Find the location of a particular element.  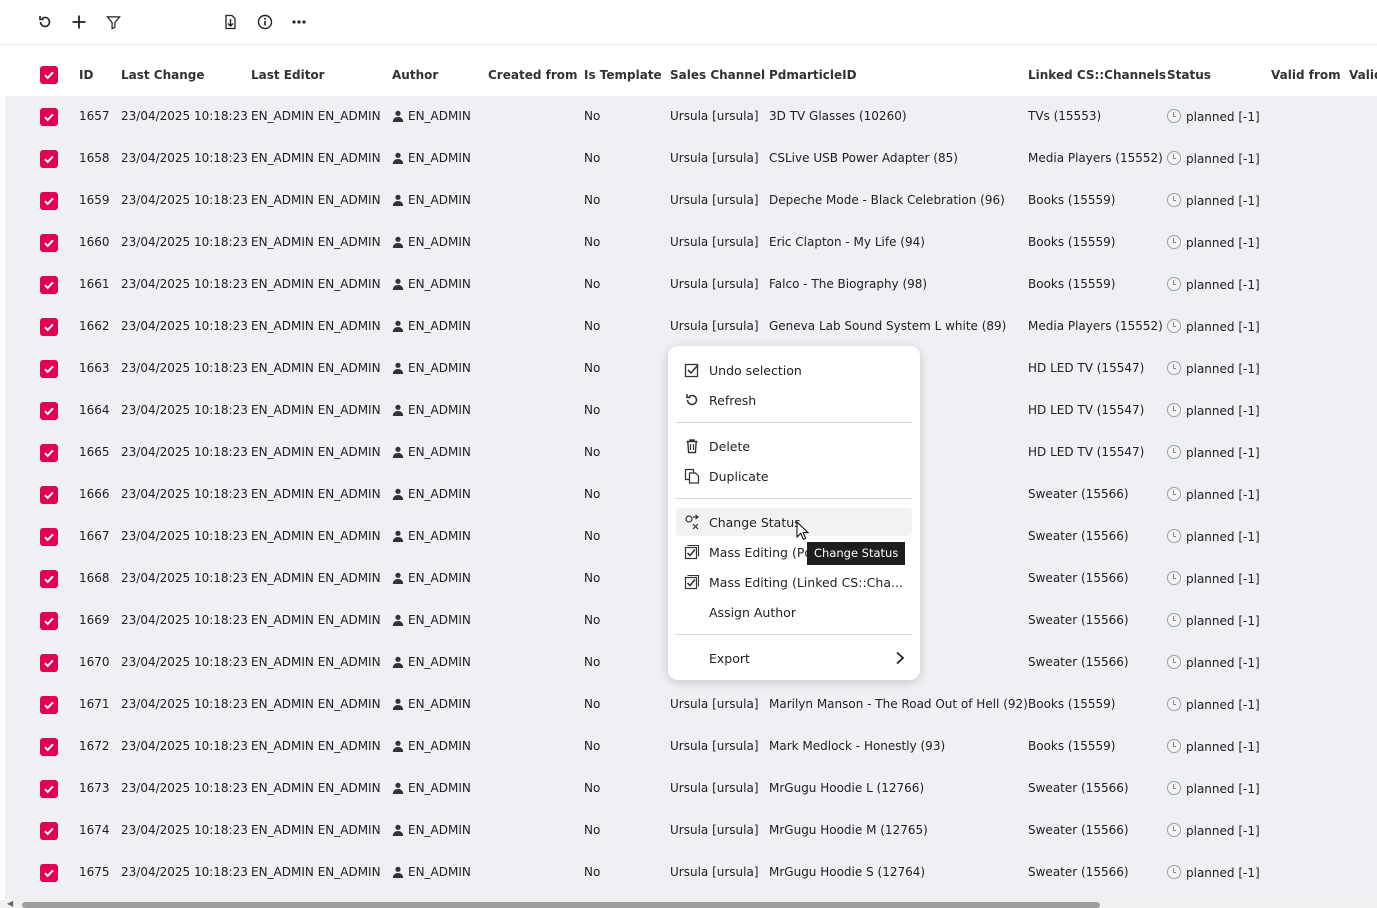

cell-last-editor-text: EN_ADMIN EN_ADMIN is located at coordinates (316, 830).